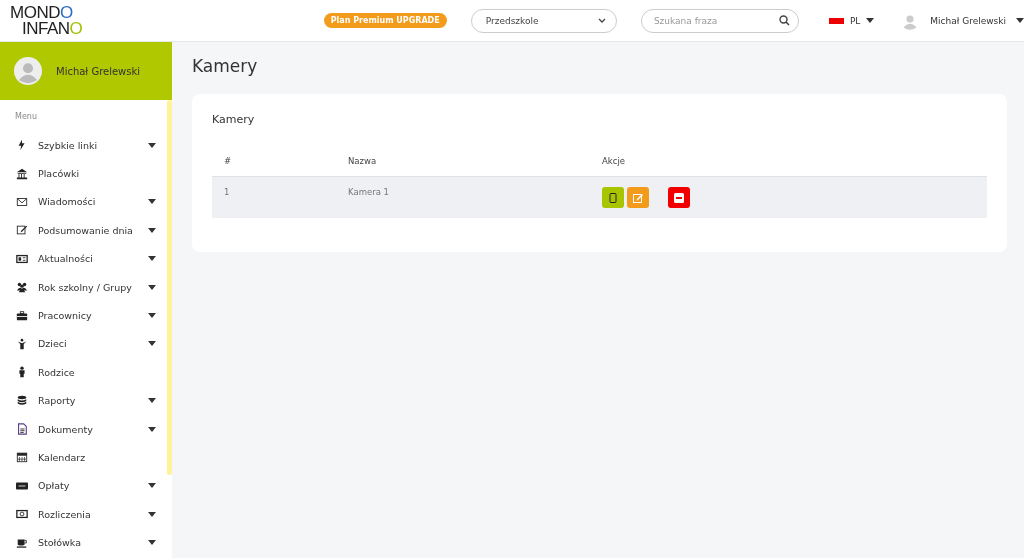  Describe the element at coordinates (93, 344) in the screenshot. I see `menu-item: Dzieci` at that location.